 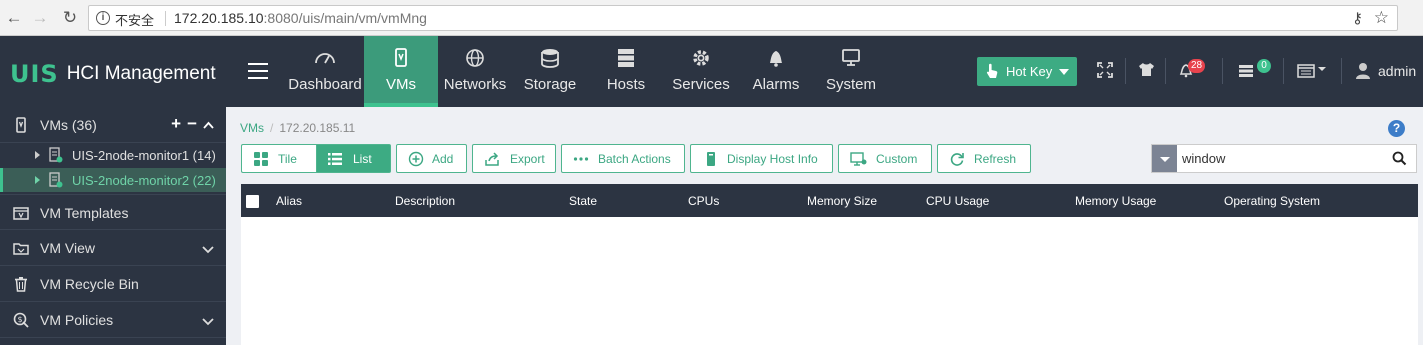 I want to click on breadcrumb-root-link: VMs, so click(x=252, y=128).